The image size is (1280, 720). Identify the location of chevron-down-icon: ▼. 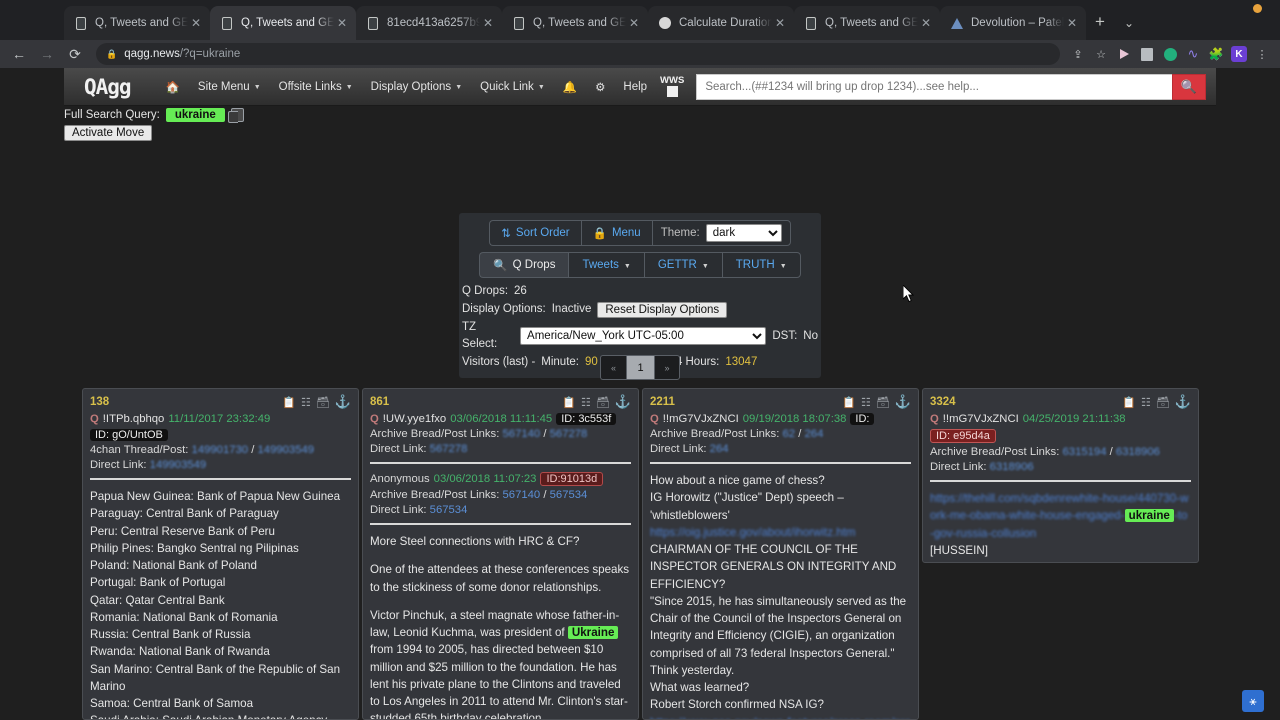
(705, 266).